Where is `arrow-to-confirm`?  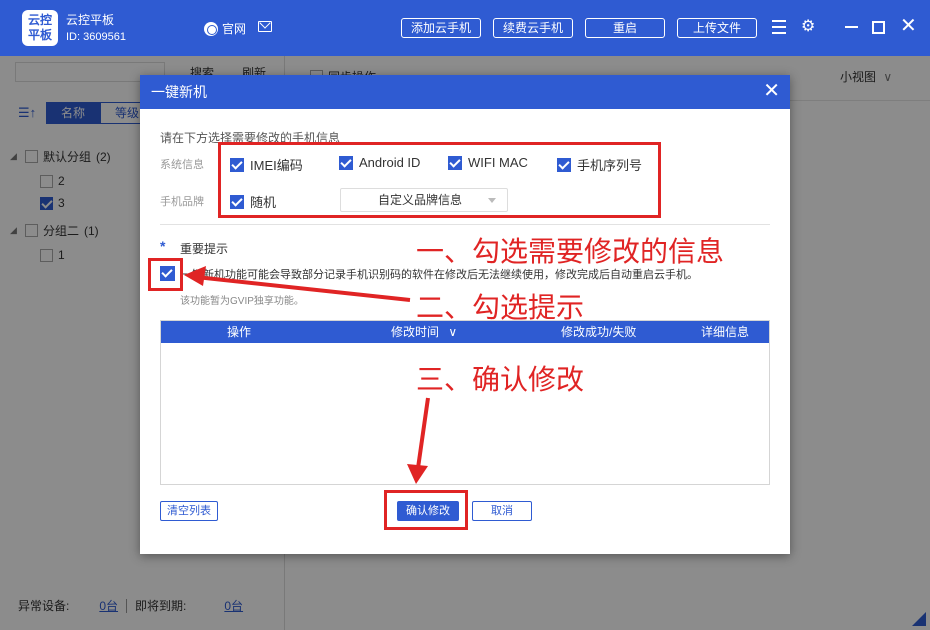 arrow-to-confirm is located at coordinates (423, 433).